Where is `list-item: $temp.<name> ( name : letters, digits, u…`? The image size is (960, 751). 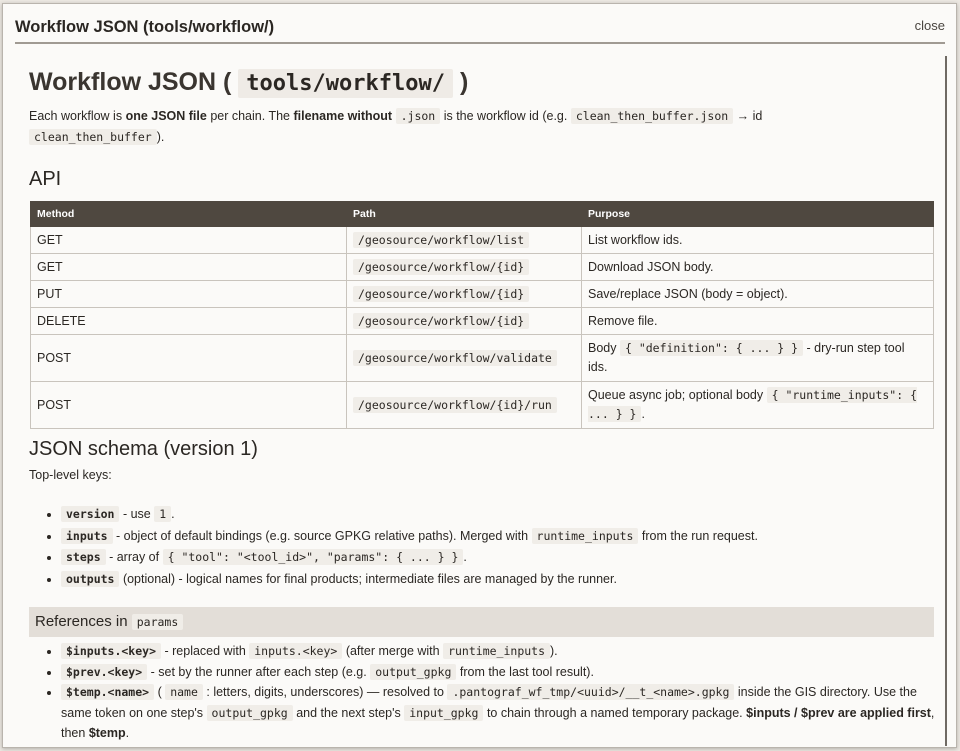 list-item: $temp.<name> ( name : letters, digits, u… is located at coordinates (501, 713).